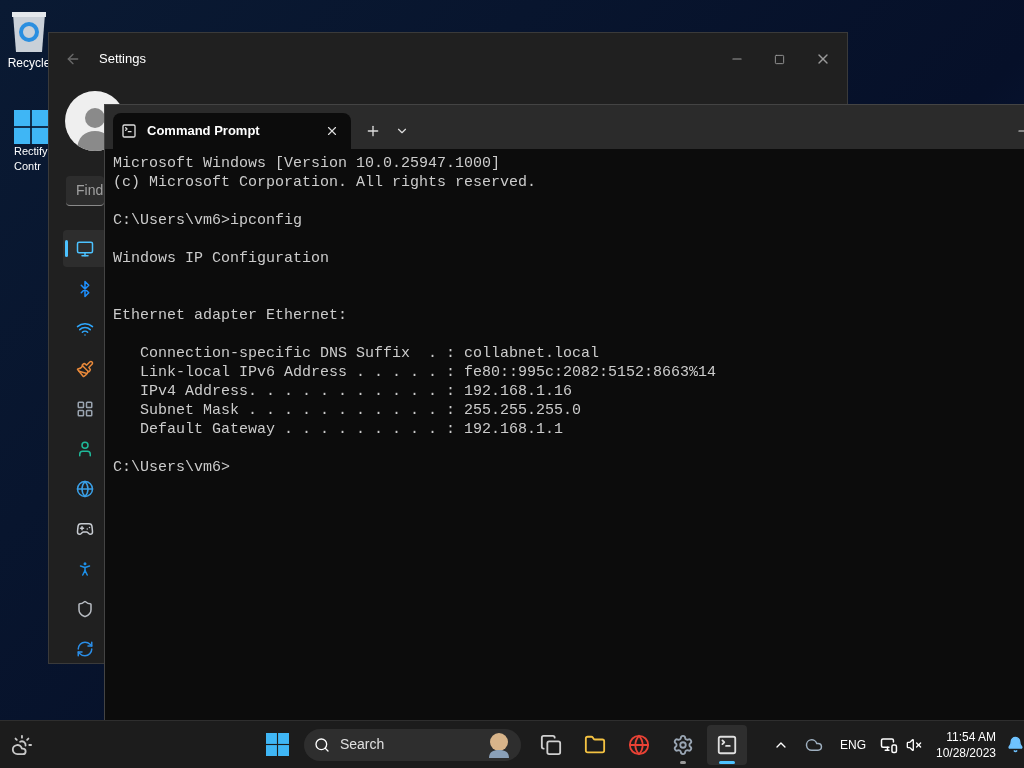  What do you see at coordinates (85, 368) in the screenshot?
I see `paintbrush-icon` at bounding box center [85, 368].